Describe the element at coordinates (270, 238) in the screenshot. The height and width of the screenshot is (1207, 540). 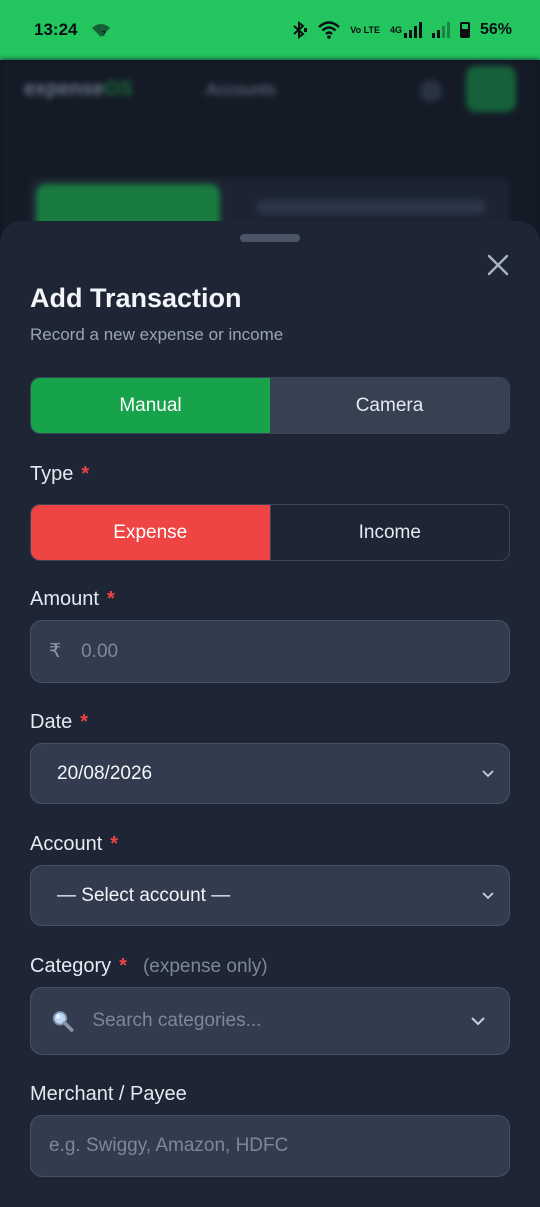
I see `drag-handle` at that location.